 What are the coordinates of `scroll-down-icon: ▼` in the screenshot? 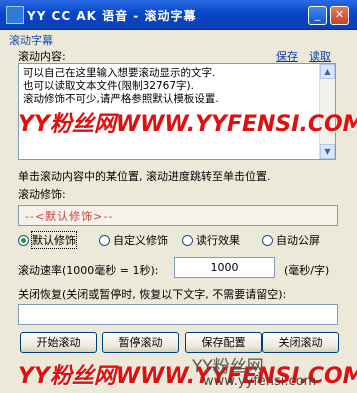 It's located at (327, 151).